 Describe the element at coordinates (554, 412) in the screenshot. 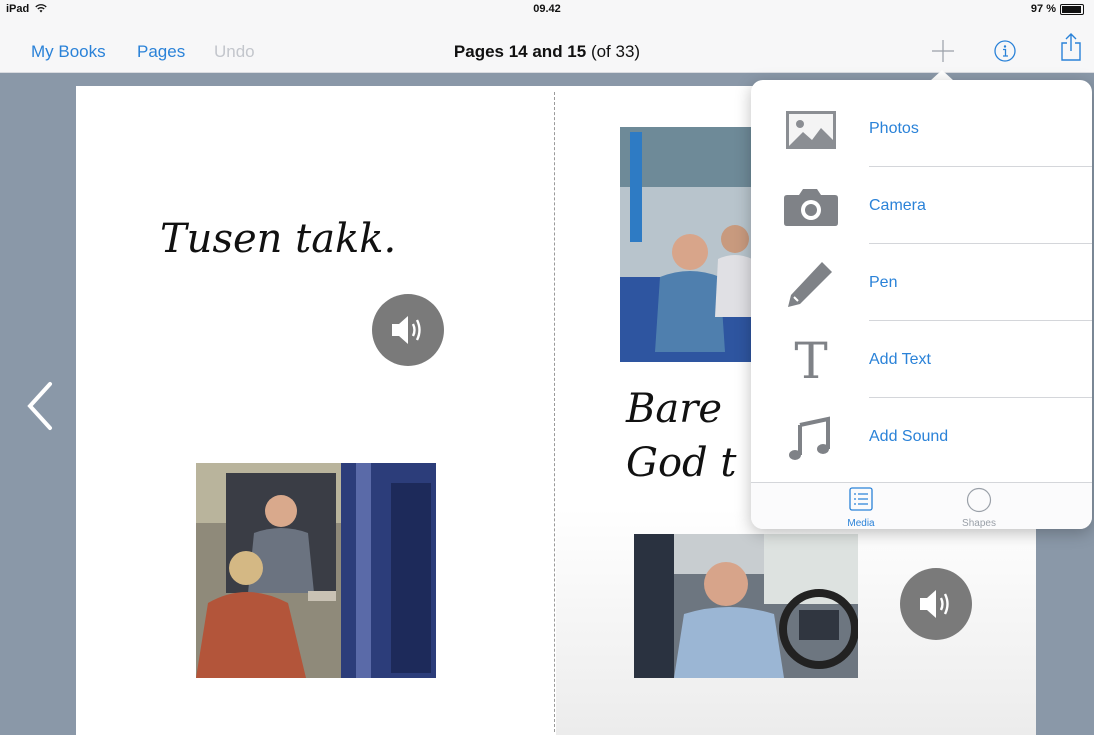

I see `page-spine` at that location.